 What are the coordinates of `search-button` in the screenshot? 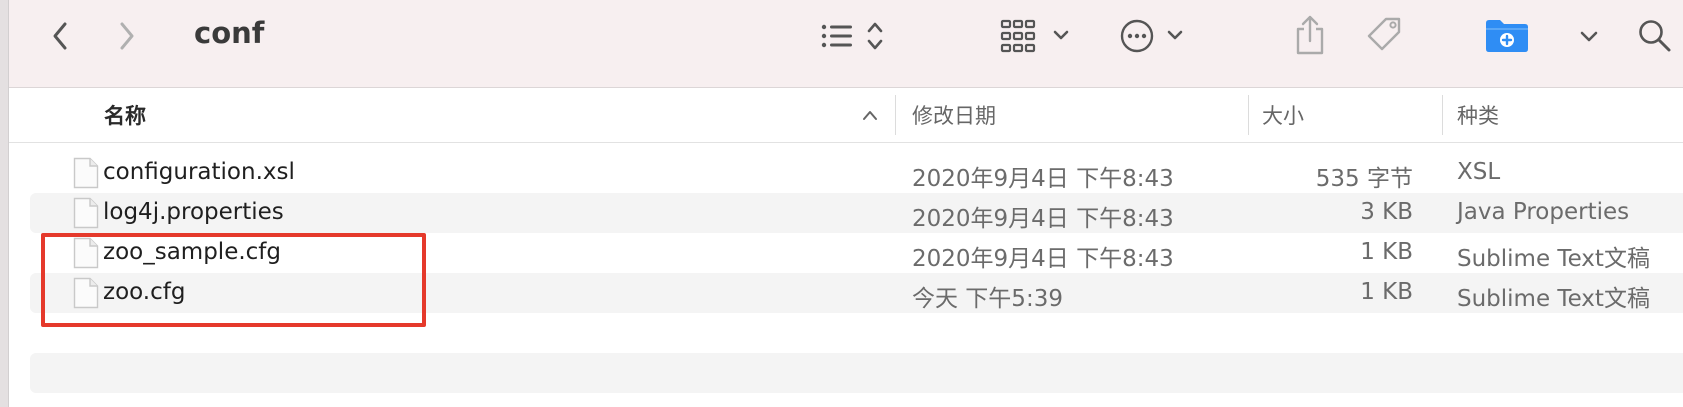 It's located at (1655, 36).